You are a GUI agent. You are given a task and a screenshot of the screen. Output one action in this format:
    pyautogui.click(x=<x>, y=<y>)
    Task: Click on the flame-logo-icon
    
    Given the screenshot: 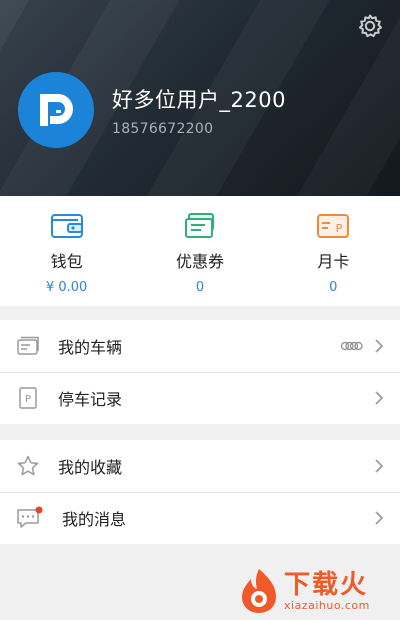 What is the action you would take?
    pyautogui.click(x=259, y=591)
    